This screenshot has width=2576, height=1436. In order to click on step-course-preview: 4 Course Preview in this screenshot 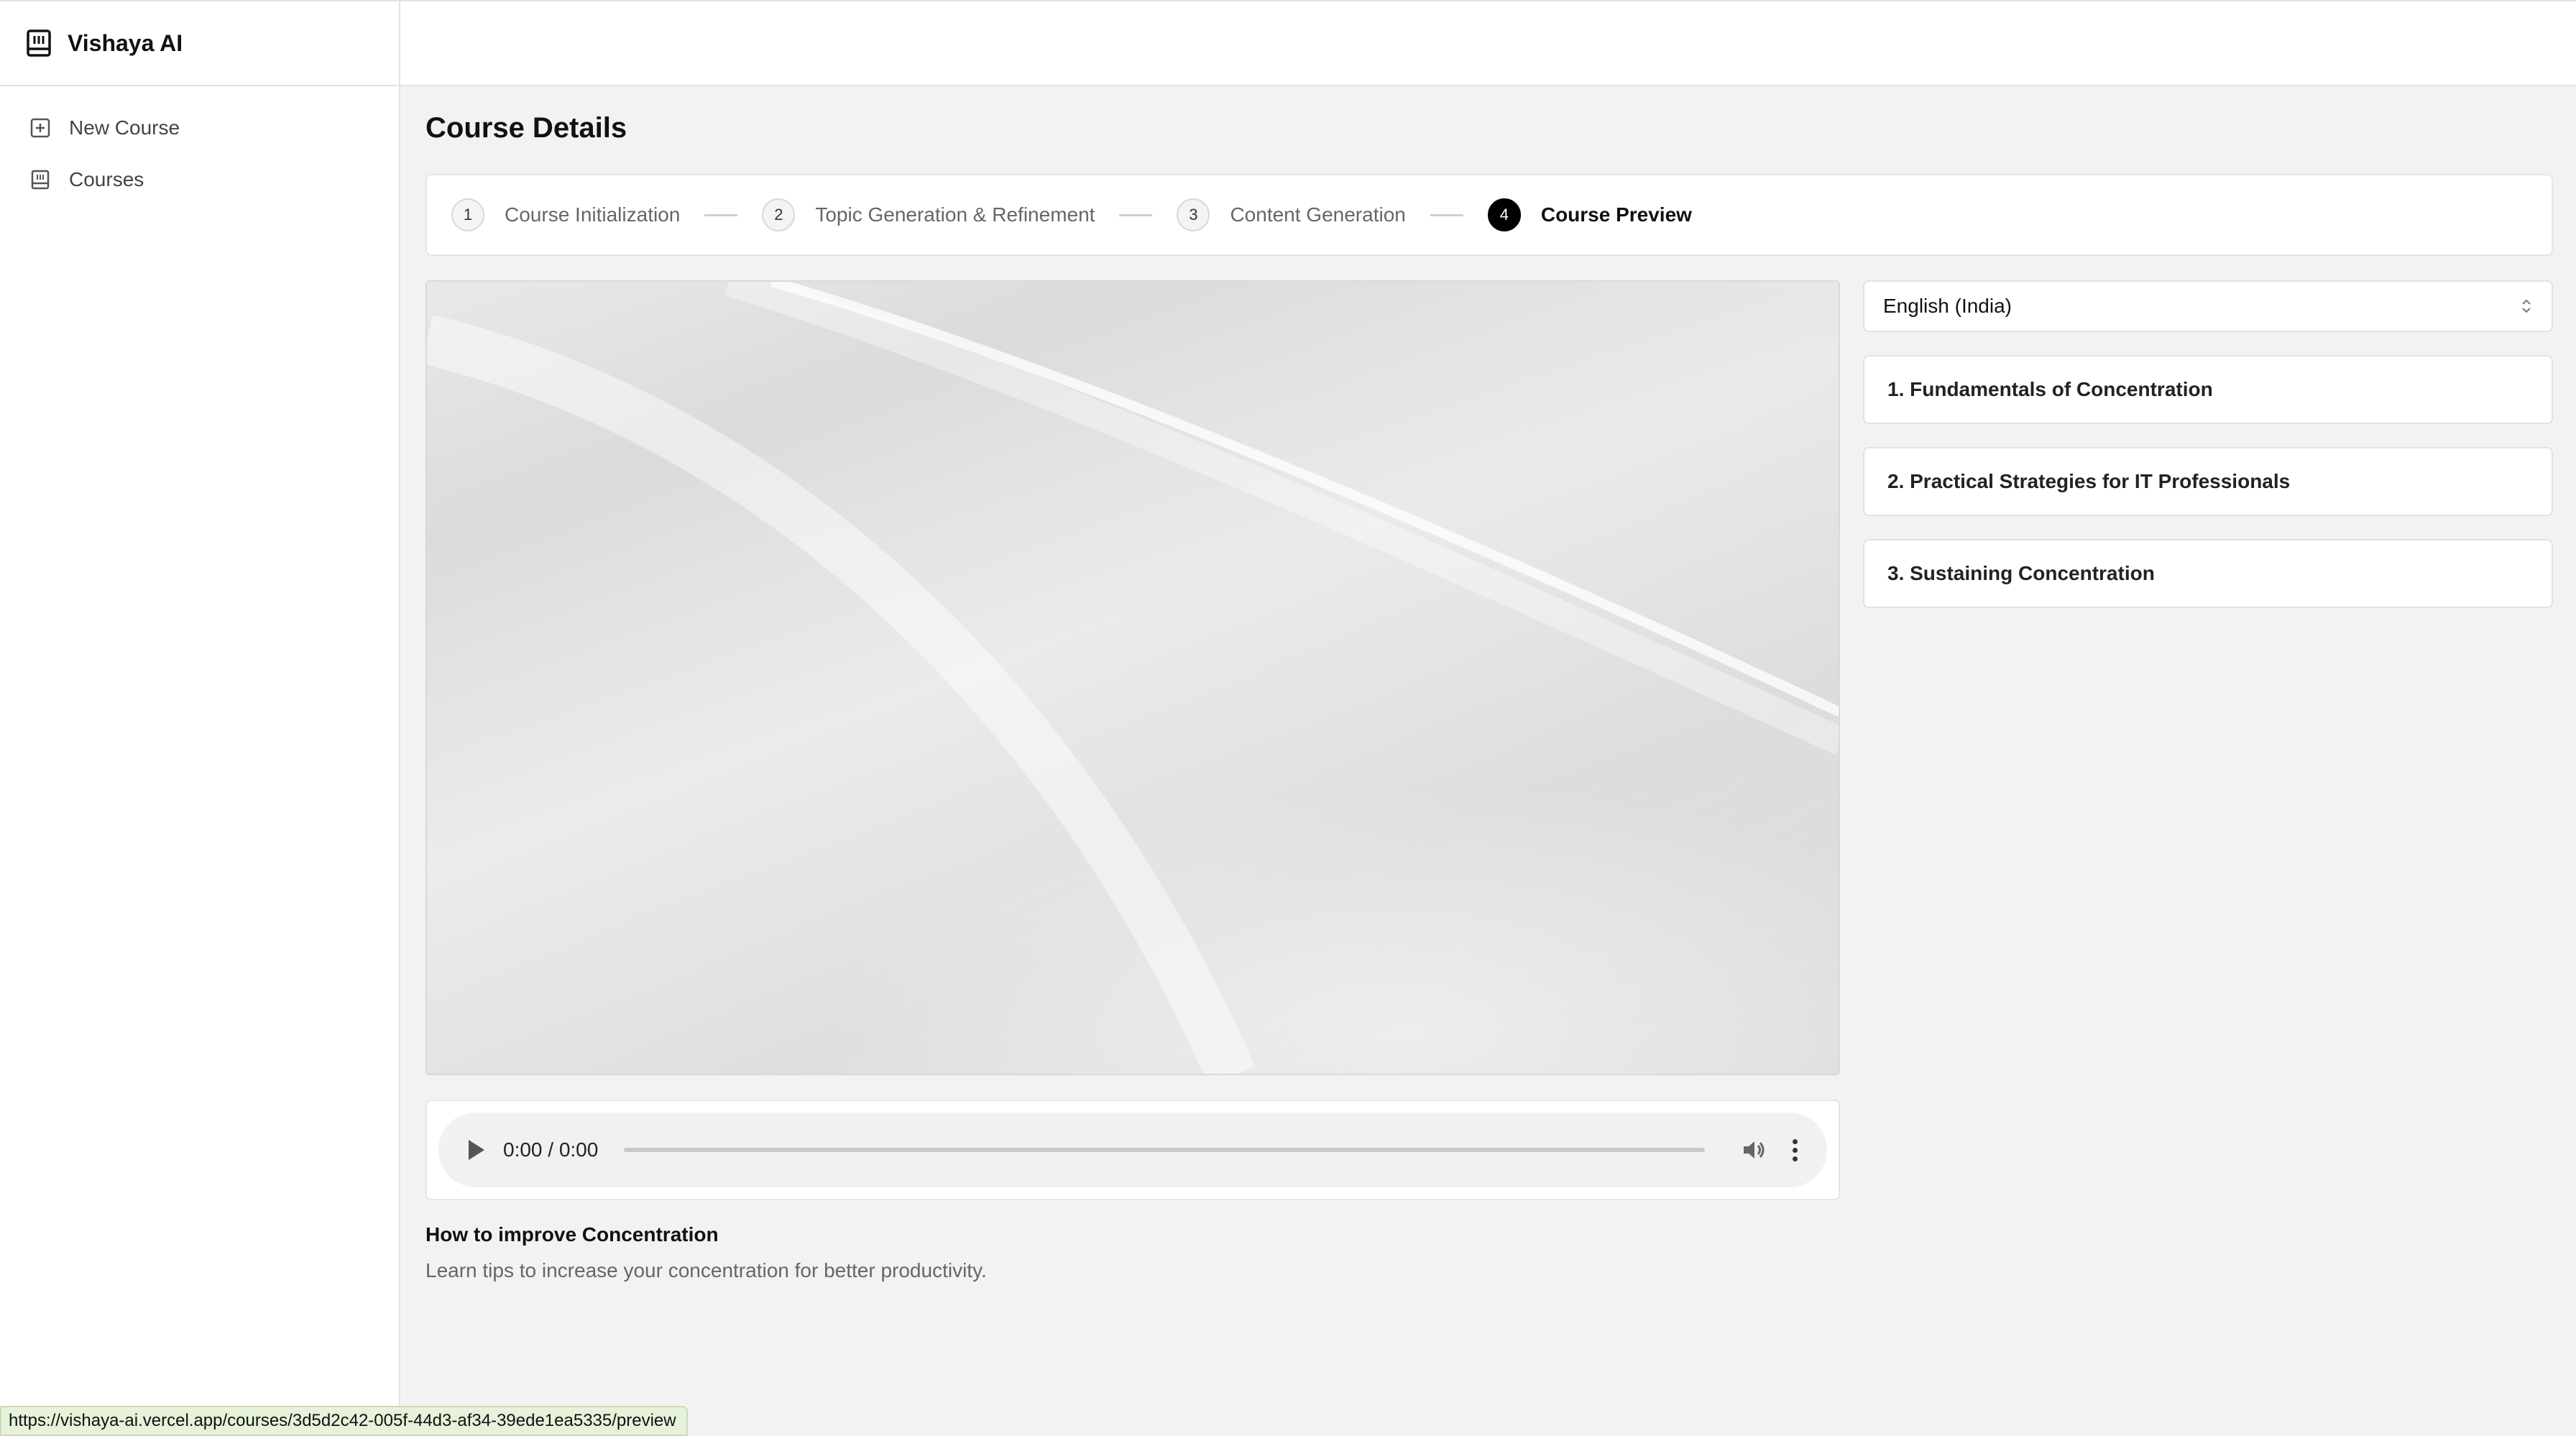, I will do `click(1589, 215)`.